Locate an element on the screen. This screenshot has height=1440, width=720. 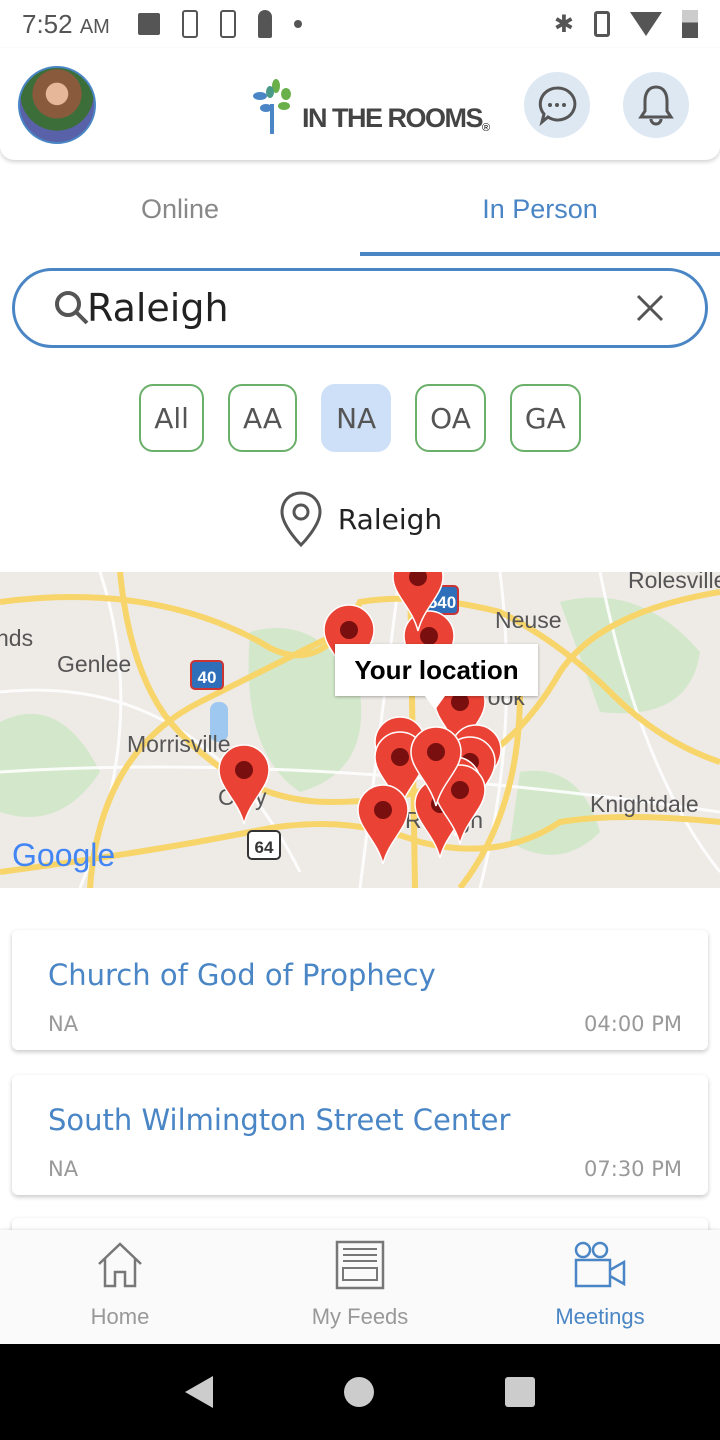
notifications-button is located at coordinates (656, 105).